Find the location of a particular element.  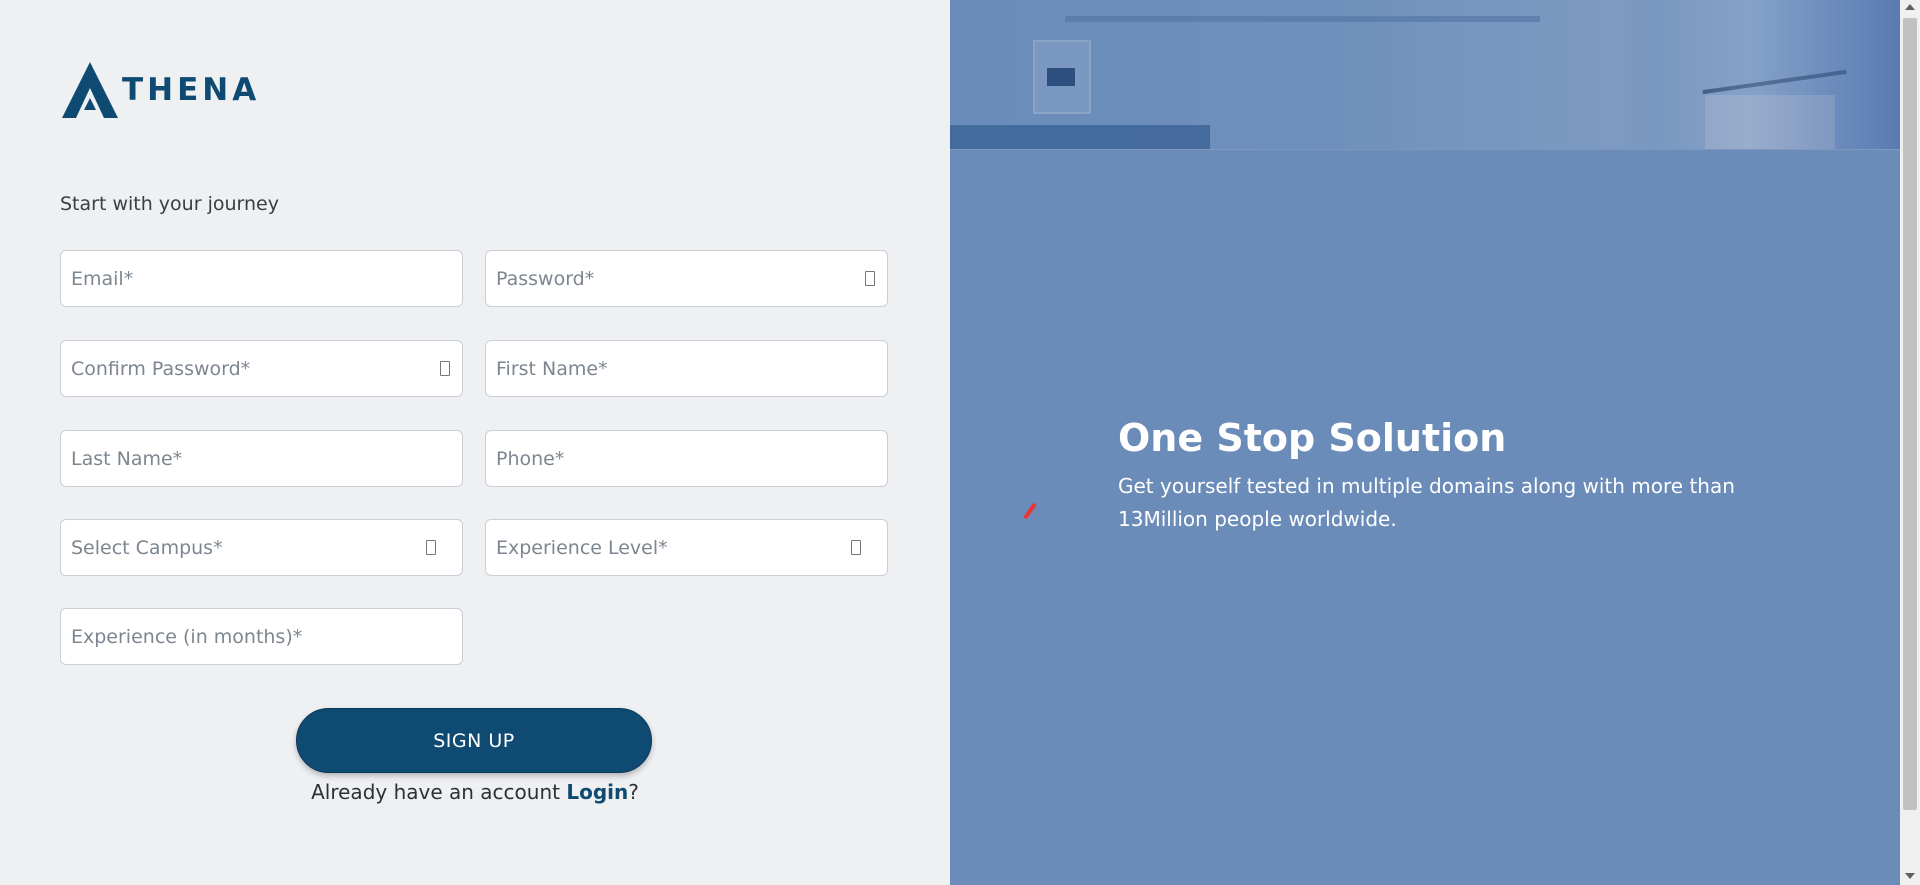

confirm-password-field: Confirm Password* is located at coordinates (261, 368).